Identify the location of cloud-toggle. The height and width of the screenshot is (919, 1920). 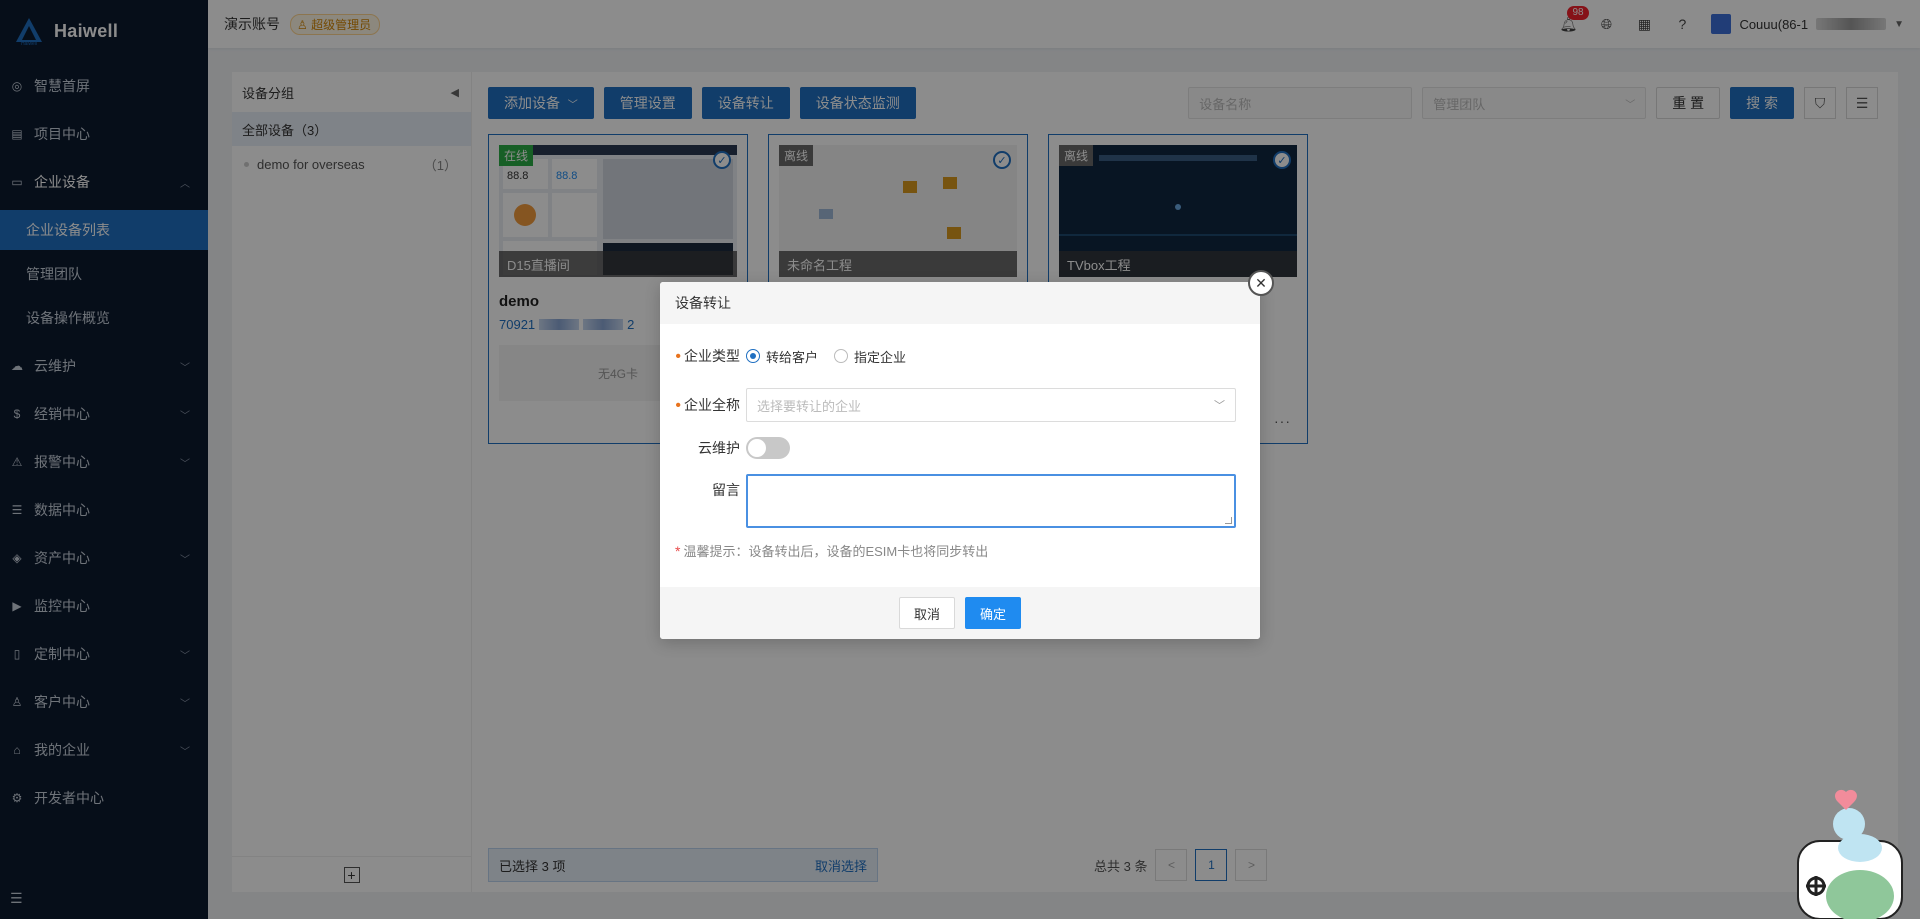
(768, 448).